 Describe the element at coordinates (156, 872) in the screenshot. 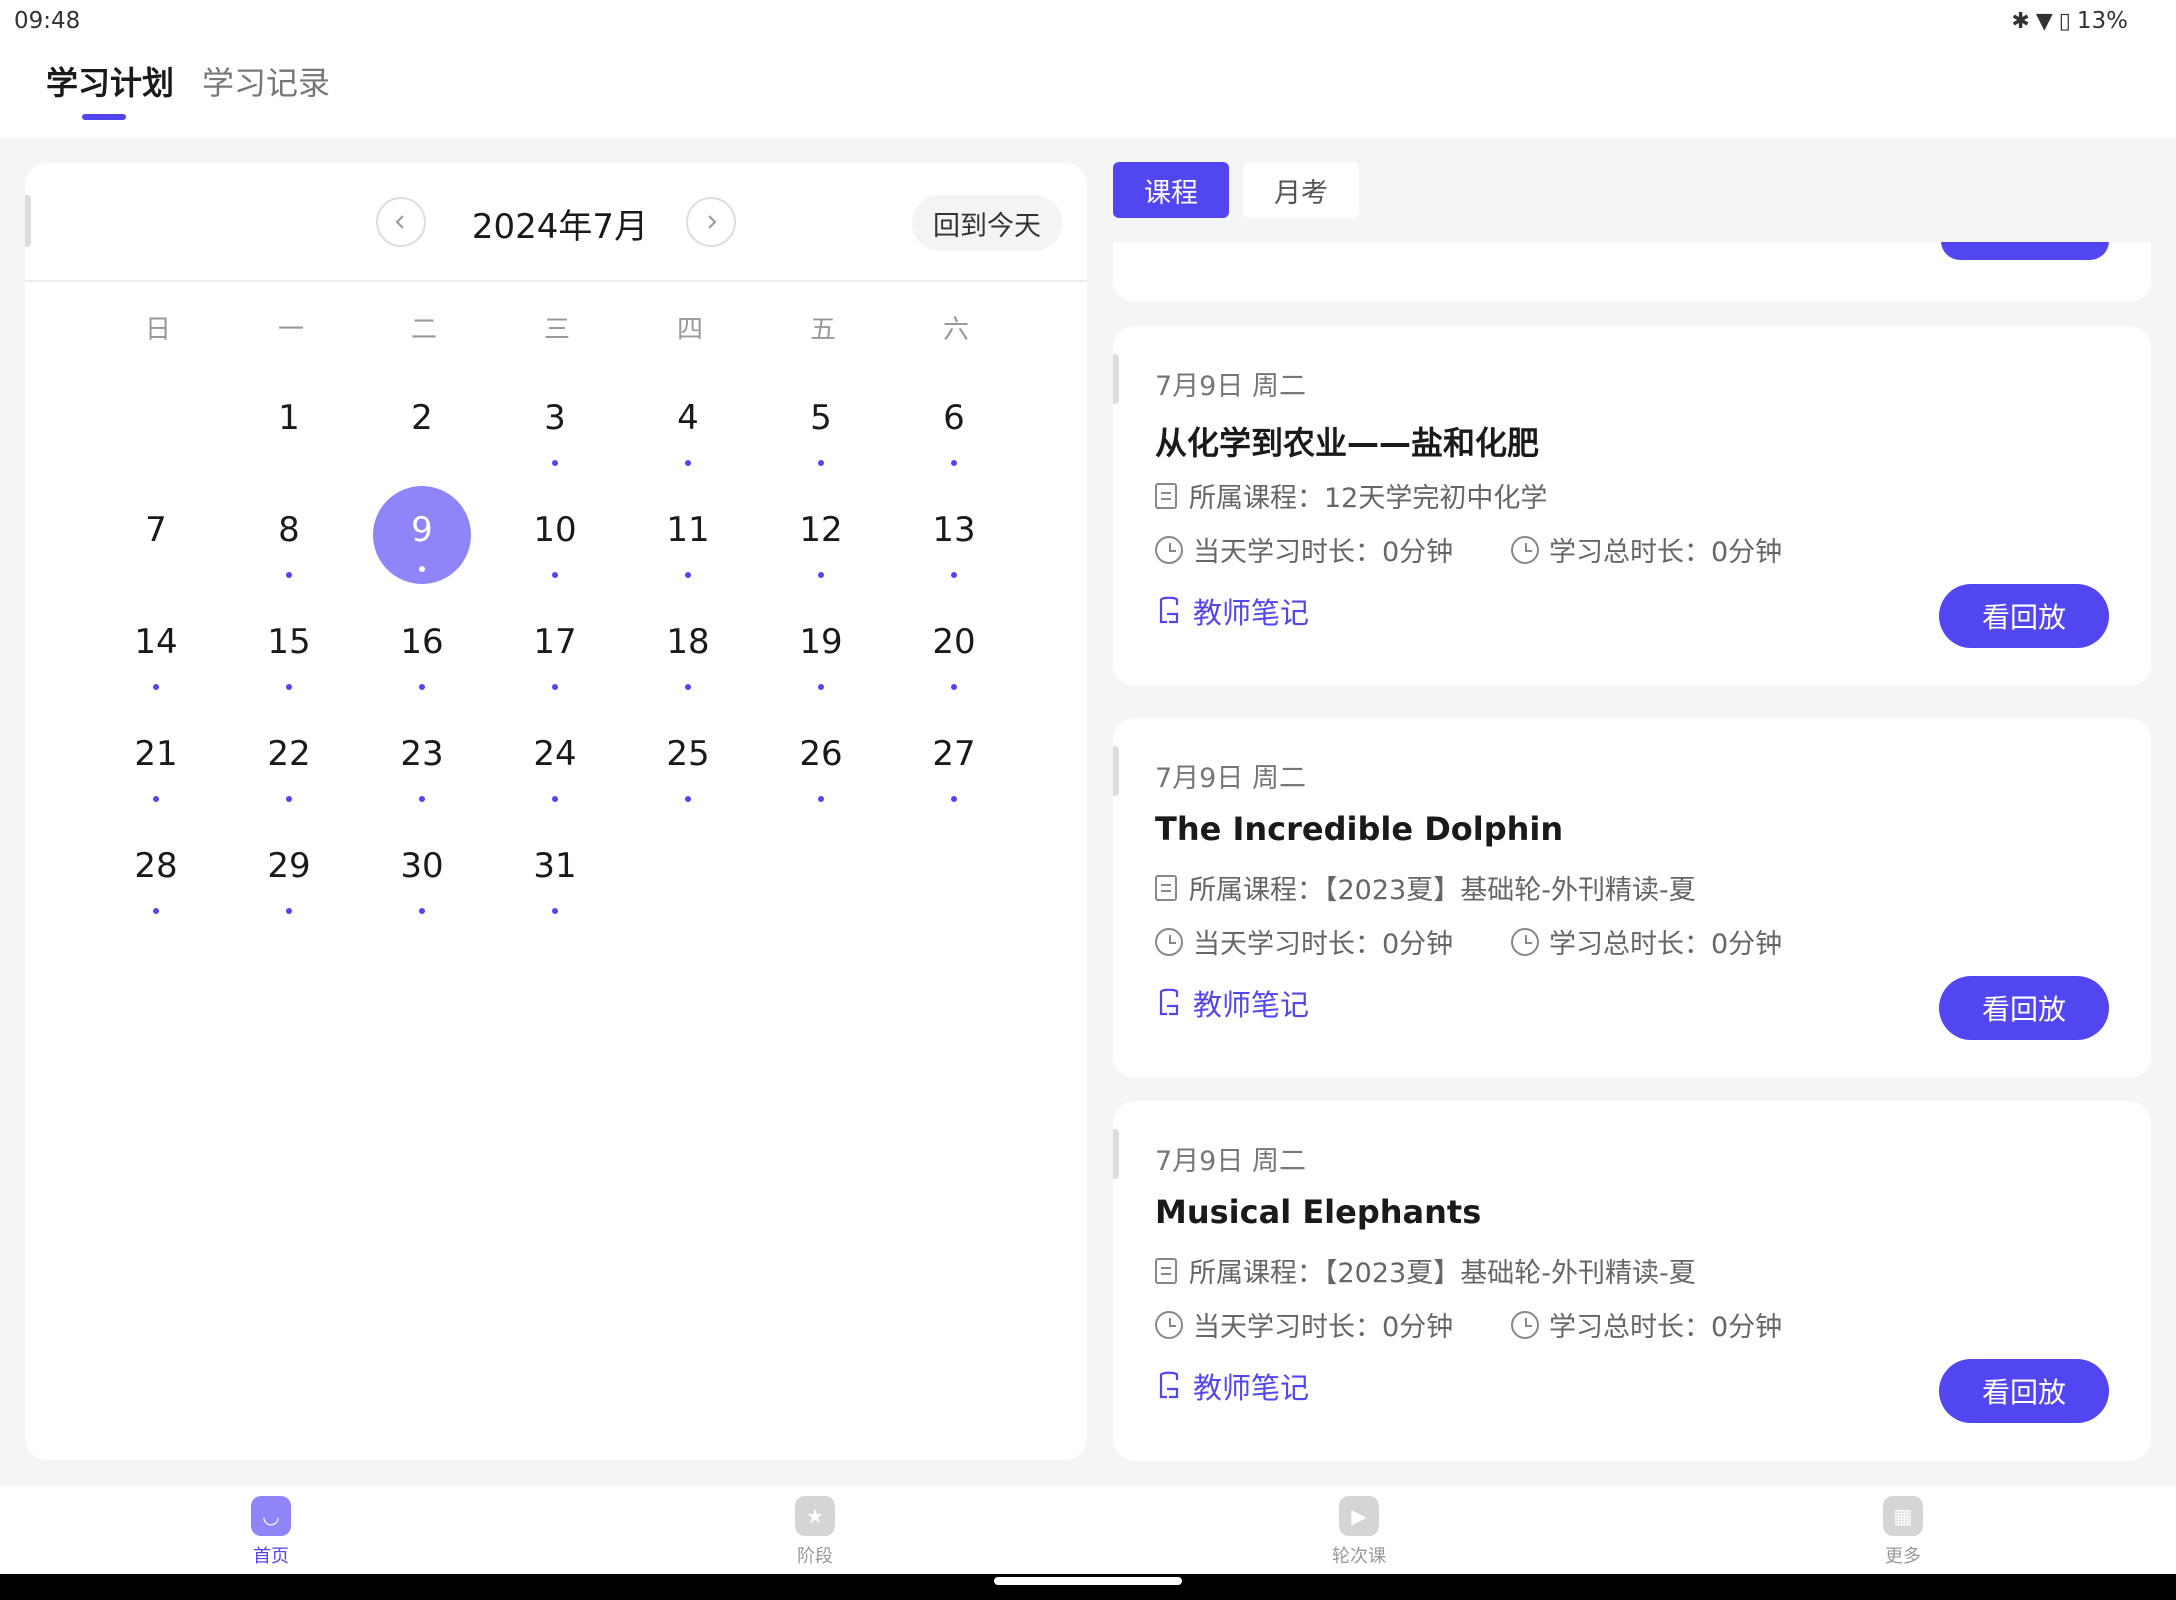

I see `calendar-day: 28` at that location.